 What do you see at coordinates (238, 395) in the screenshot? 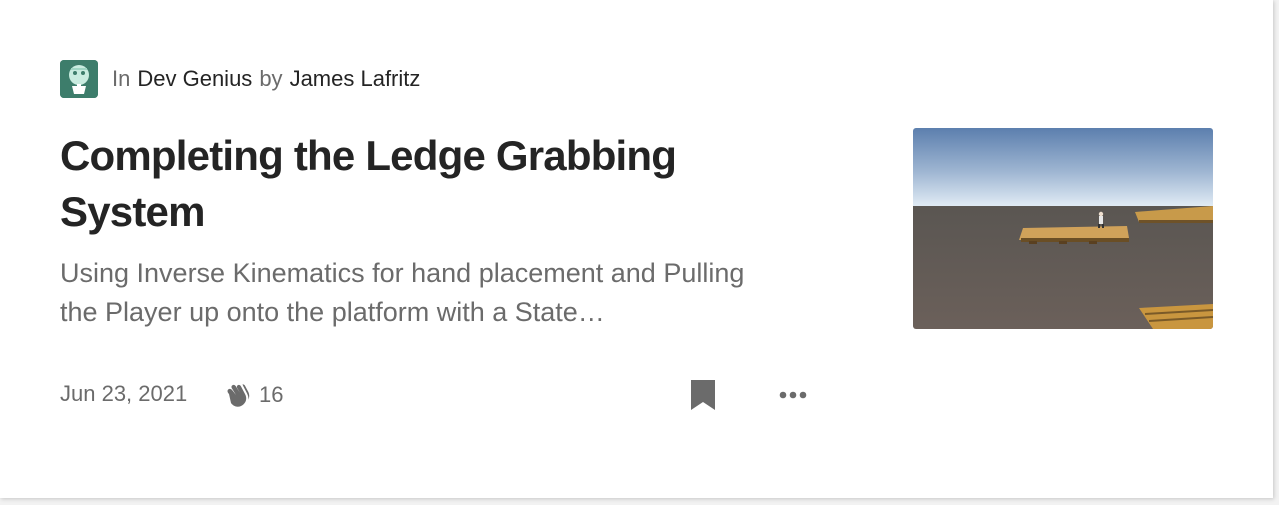
I see `clap-icon` at bounding box center [238, 395].